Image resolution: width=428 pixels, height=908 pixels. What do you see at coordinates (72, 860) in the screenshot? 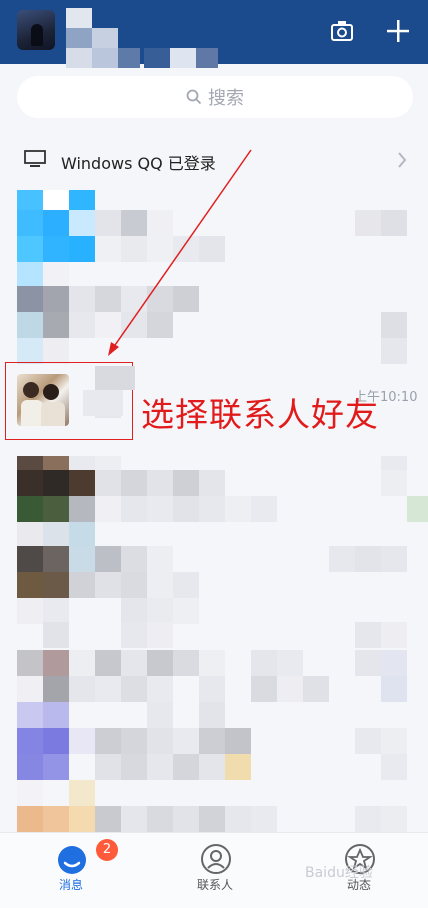
I see `message-tab-icon` at bounding box center [72, 860].